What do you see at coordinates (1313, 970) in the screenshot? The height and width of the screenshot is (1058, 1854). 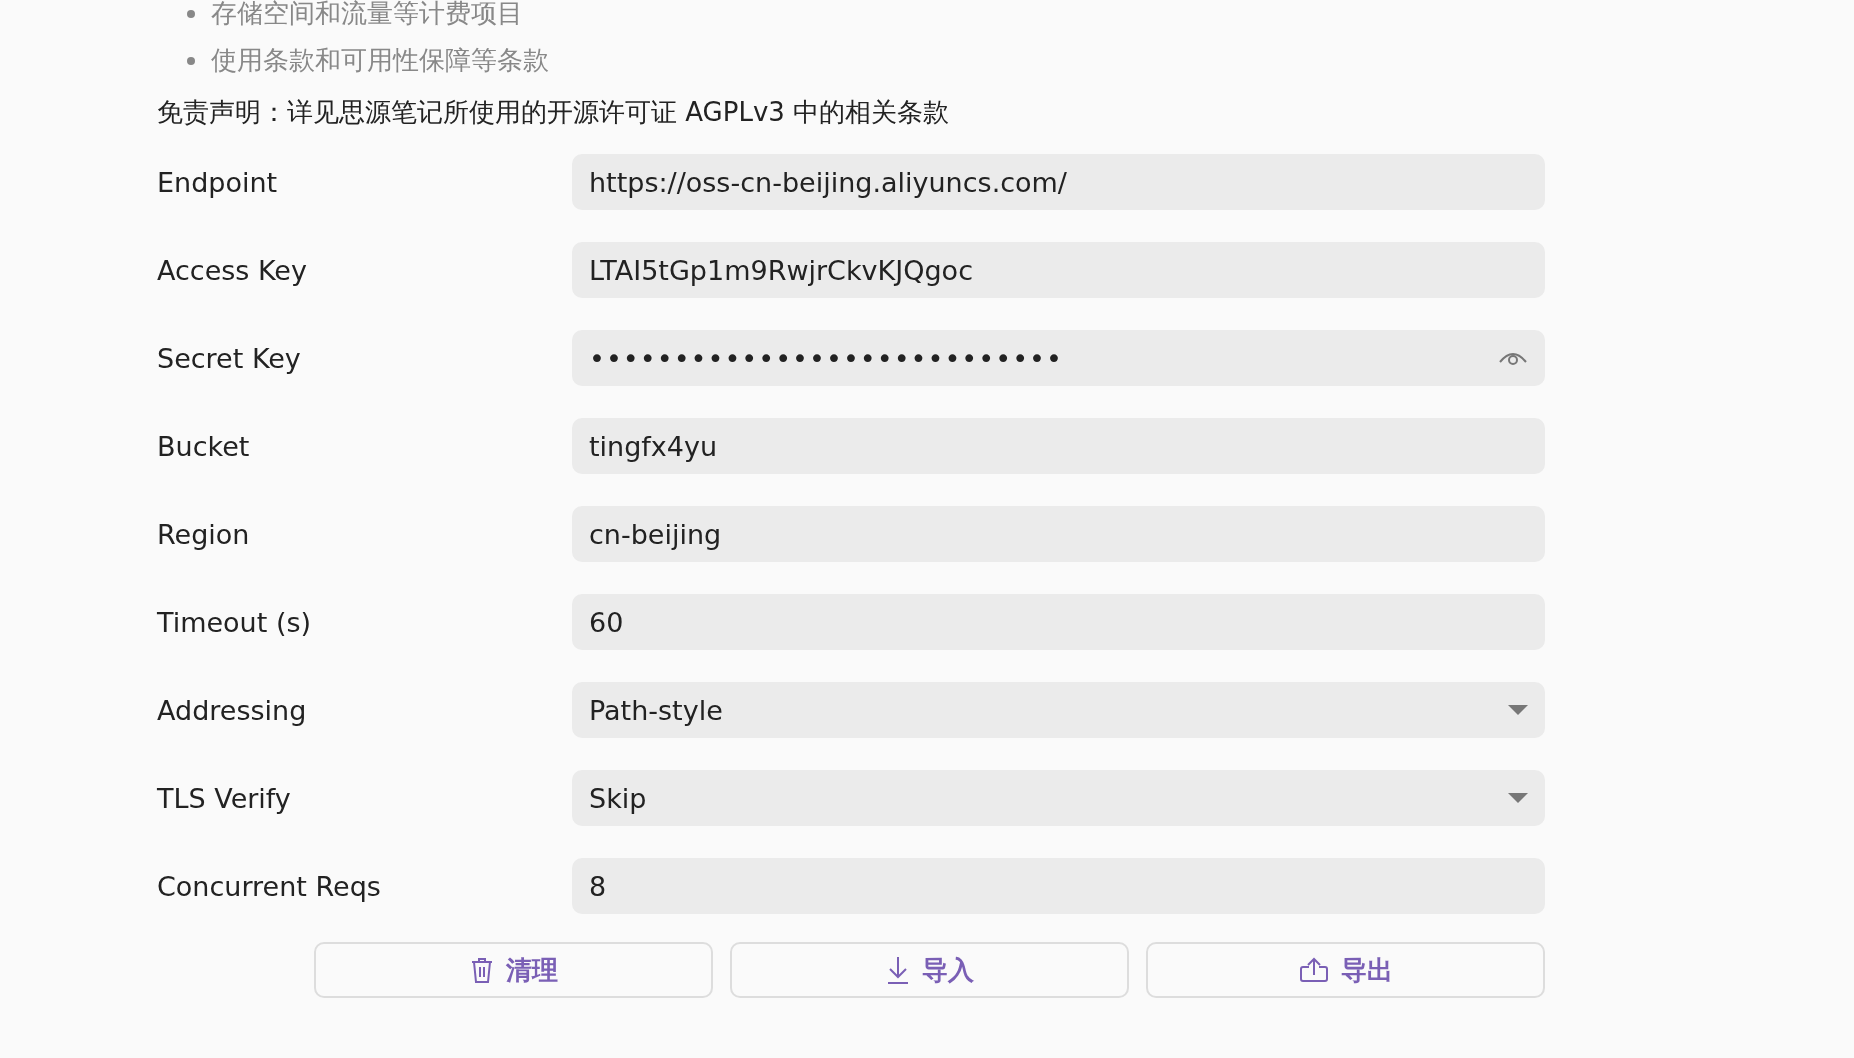 I see `upload-icon` at bounding box center [1313, 970].